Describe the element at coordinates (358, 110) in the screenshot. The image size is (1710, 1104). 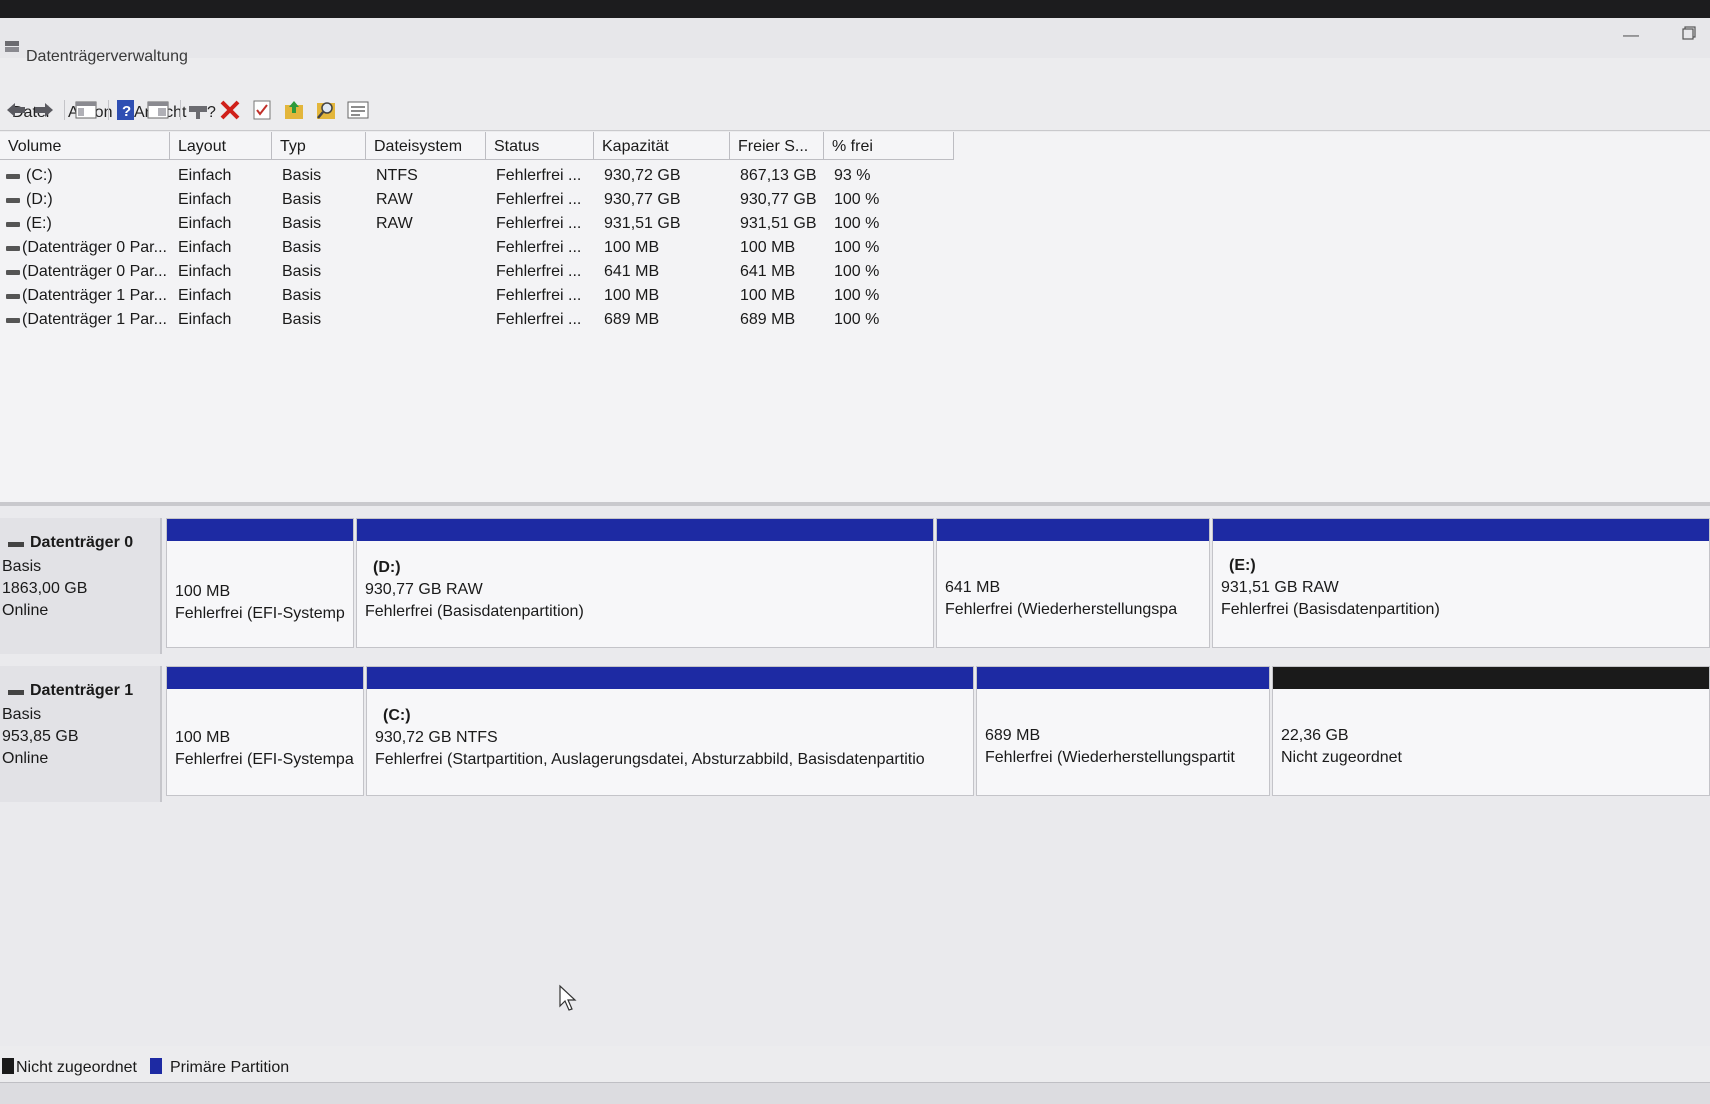
I see `list-view-icon` at that location.